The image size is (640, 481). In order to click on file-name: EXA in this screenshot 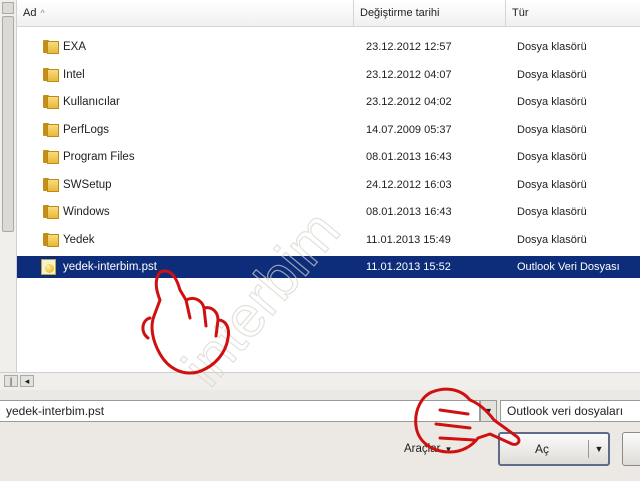, I will do `click(75, 47)`.